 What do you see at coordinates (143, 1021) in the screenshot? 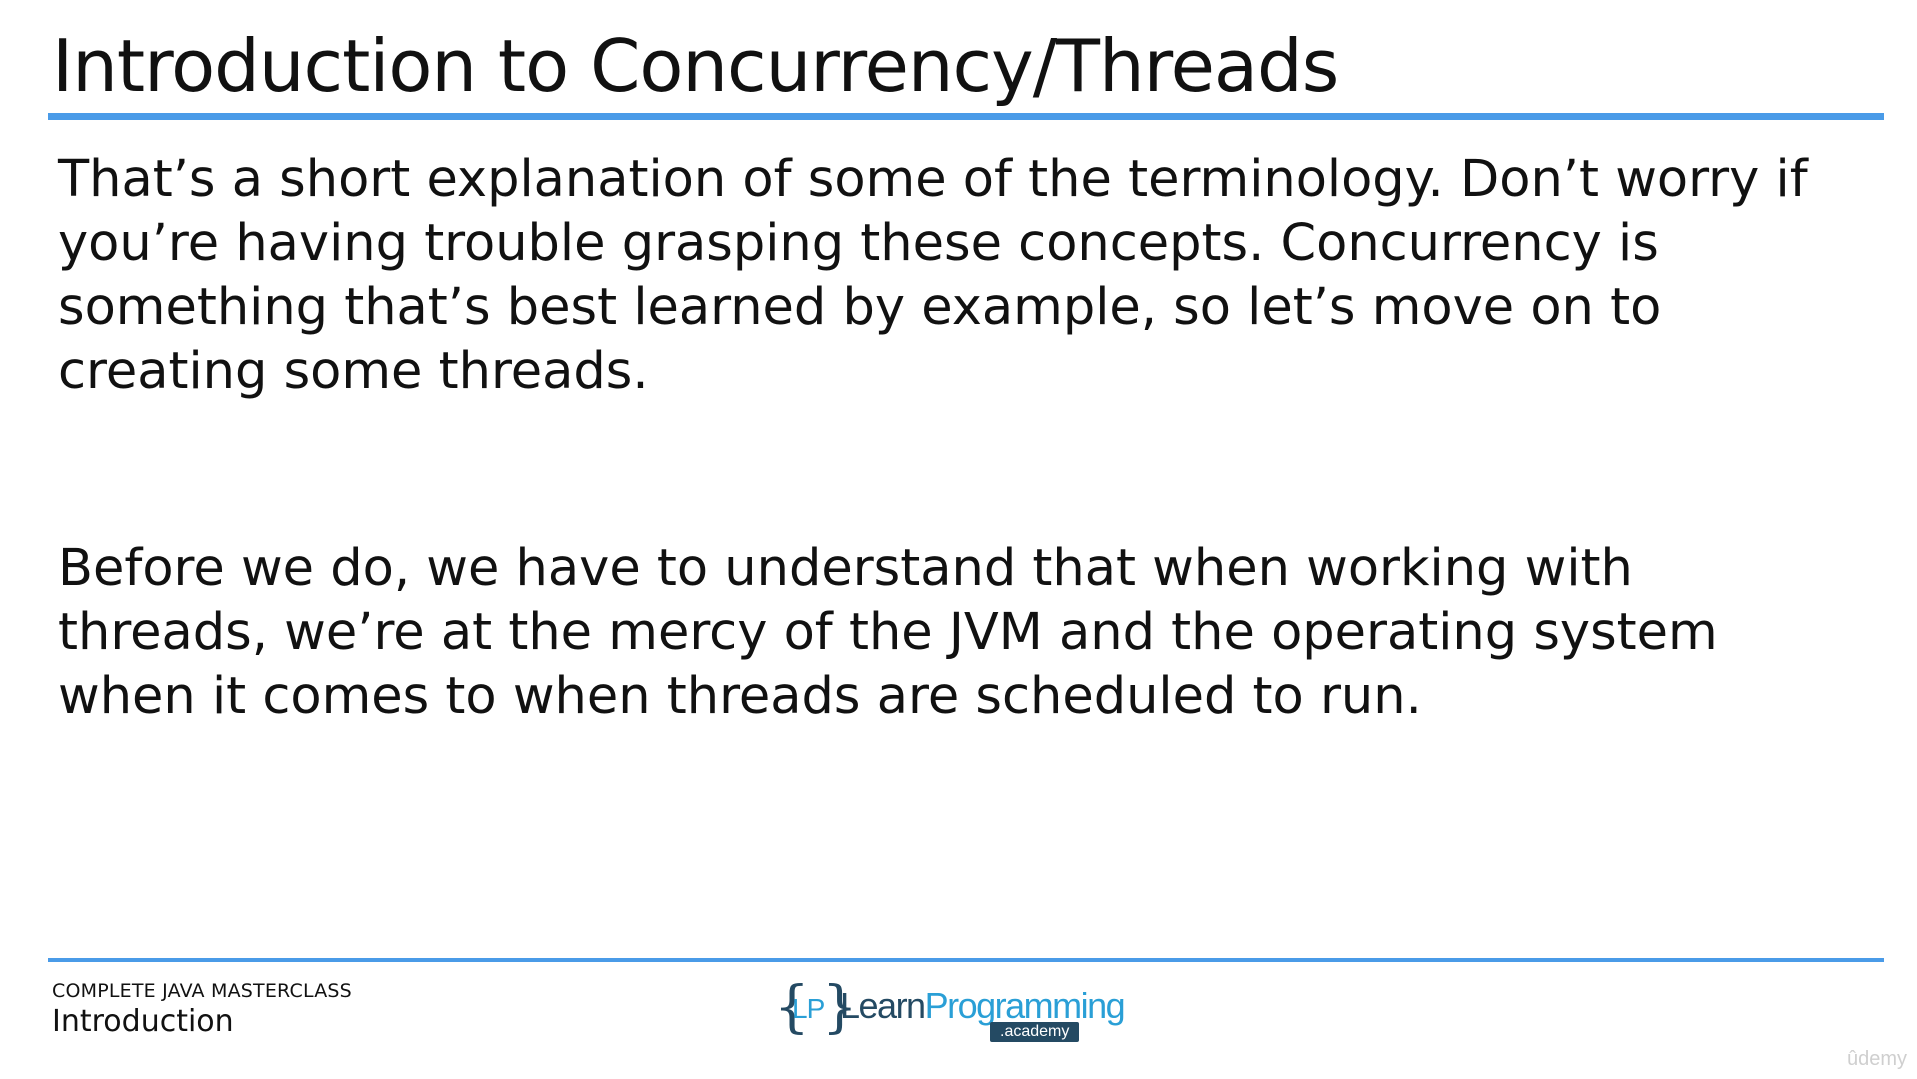
I see `footer-section-name: Introduction` at bounding box center [143, 1021].